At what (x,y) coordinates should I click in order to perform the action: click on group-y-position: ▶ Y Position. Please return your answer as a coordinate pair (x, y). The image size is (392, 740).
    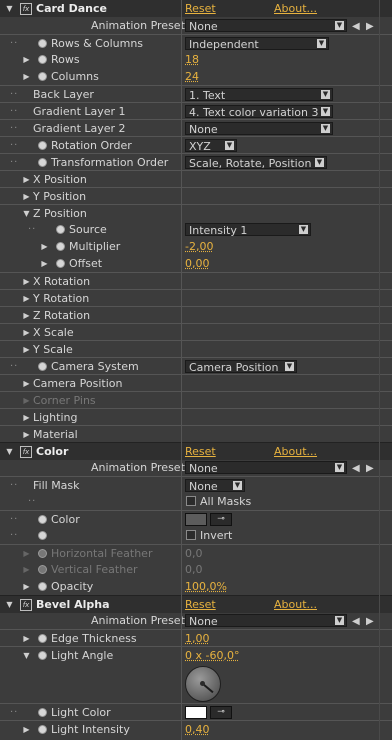
    Looking at the image, I should click on (196, 196).